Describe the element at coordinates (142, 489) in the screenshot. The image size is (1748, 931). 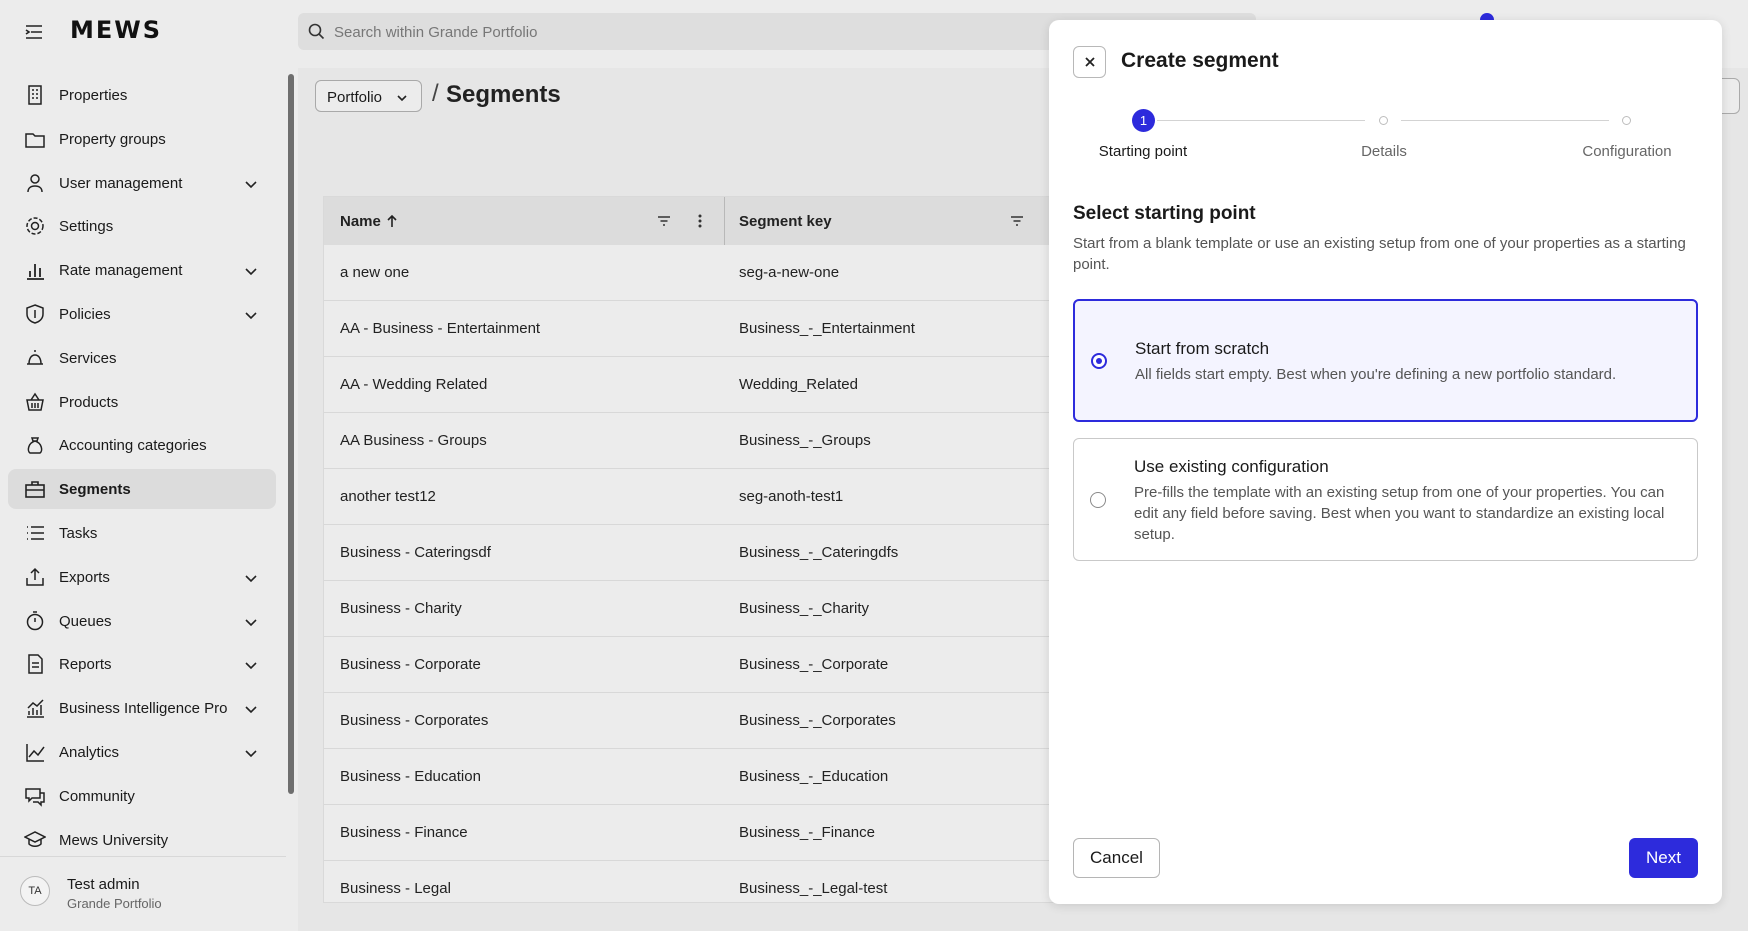
I see `sidebar-item-segments: Segments` at that location.